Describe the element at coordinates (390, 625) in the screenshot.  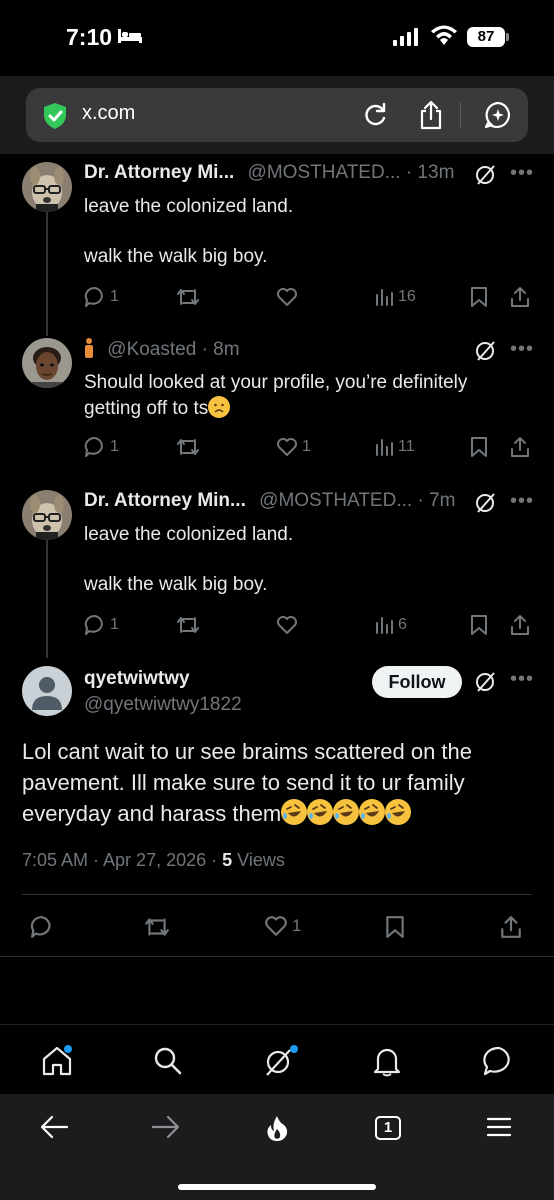
I see `views-button: 6` at that location.